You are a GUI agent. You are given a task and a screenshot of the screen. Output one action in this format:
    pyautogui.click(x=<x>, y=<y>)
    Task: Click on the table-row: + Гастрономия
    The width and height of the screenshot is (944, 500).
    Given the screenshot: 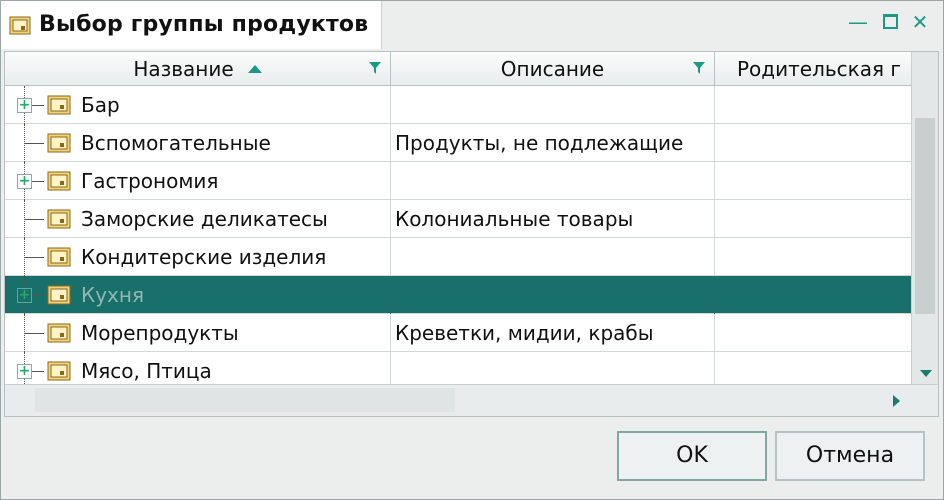 What is the action you would take?
    pyautogui.click(x=458, y=181)
    